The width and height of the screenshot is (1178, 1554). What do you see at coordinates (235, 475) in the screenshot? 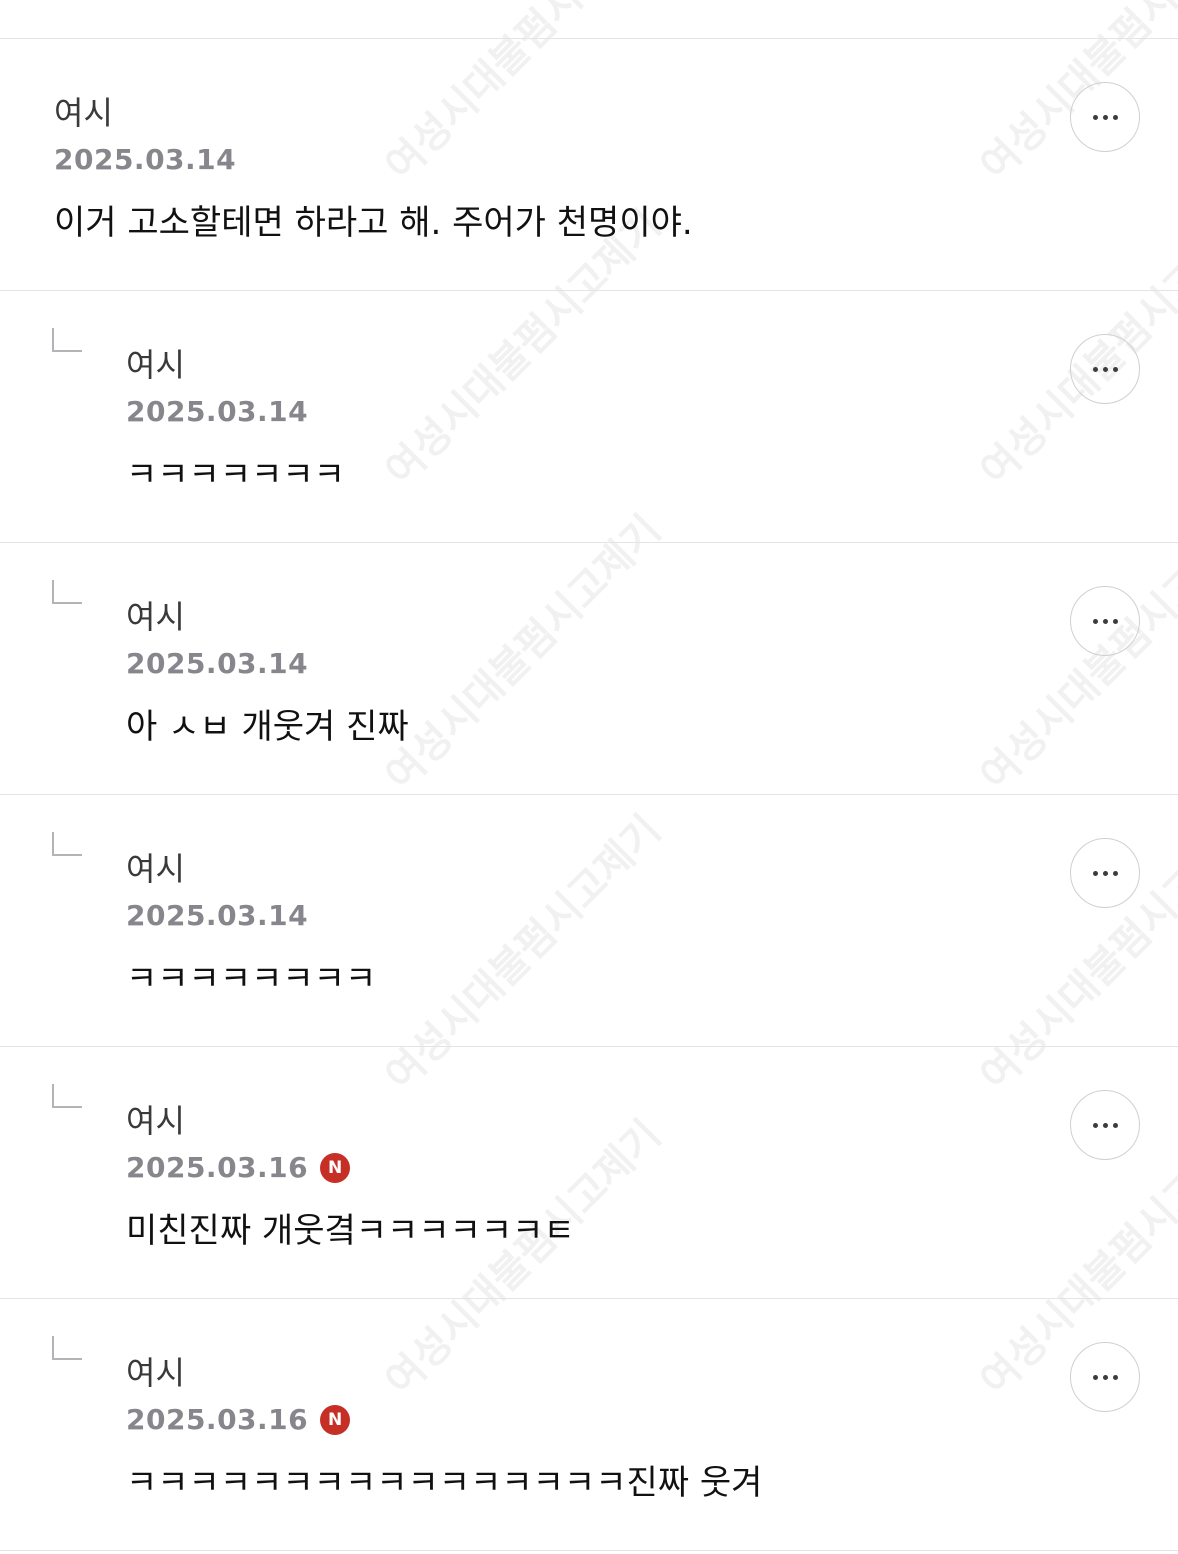
I see `comment-body: ㅋㅋㅋㅋㅋㅋㅋ` at bounding box center [235, 475].